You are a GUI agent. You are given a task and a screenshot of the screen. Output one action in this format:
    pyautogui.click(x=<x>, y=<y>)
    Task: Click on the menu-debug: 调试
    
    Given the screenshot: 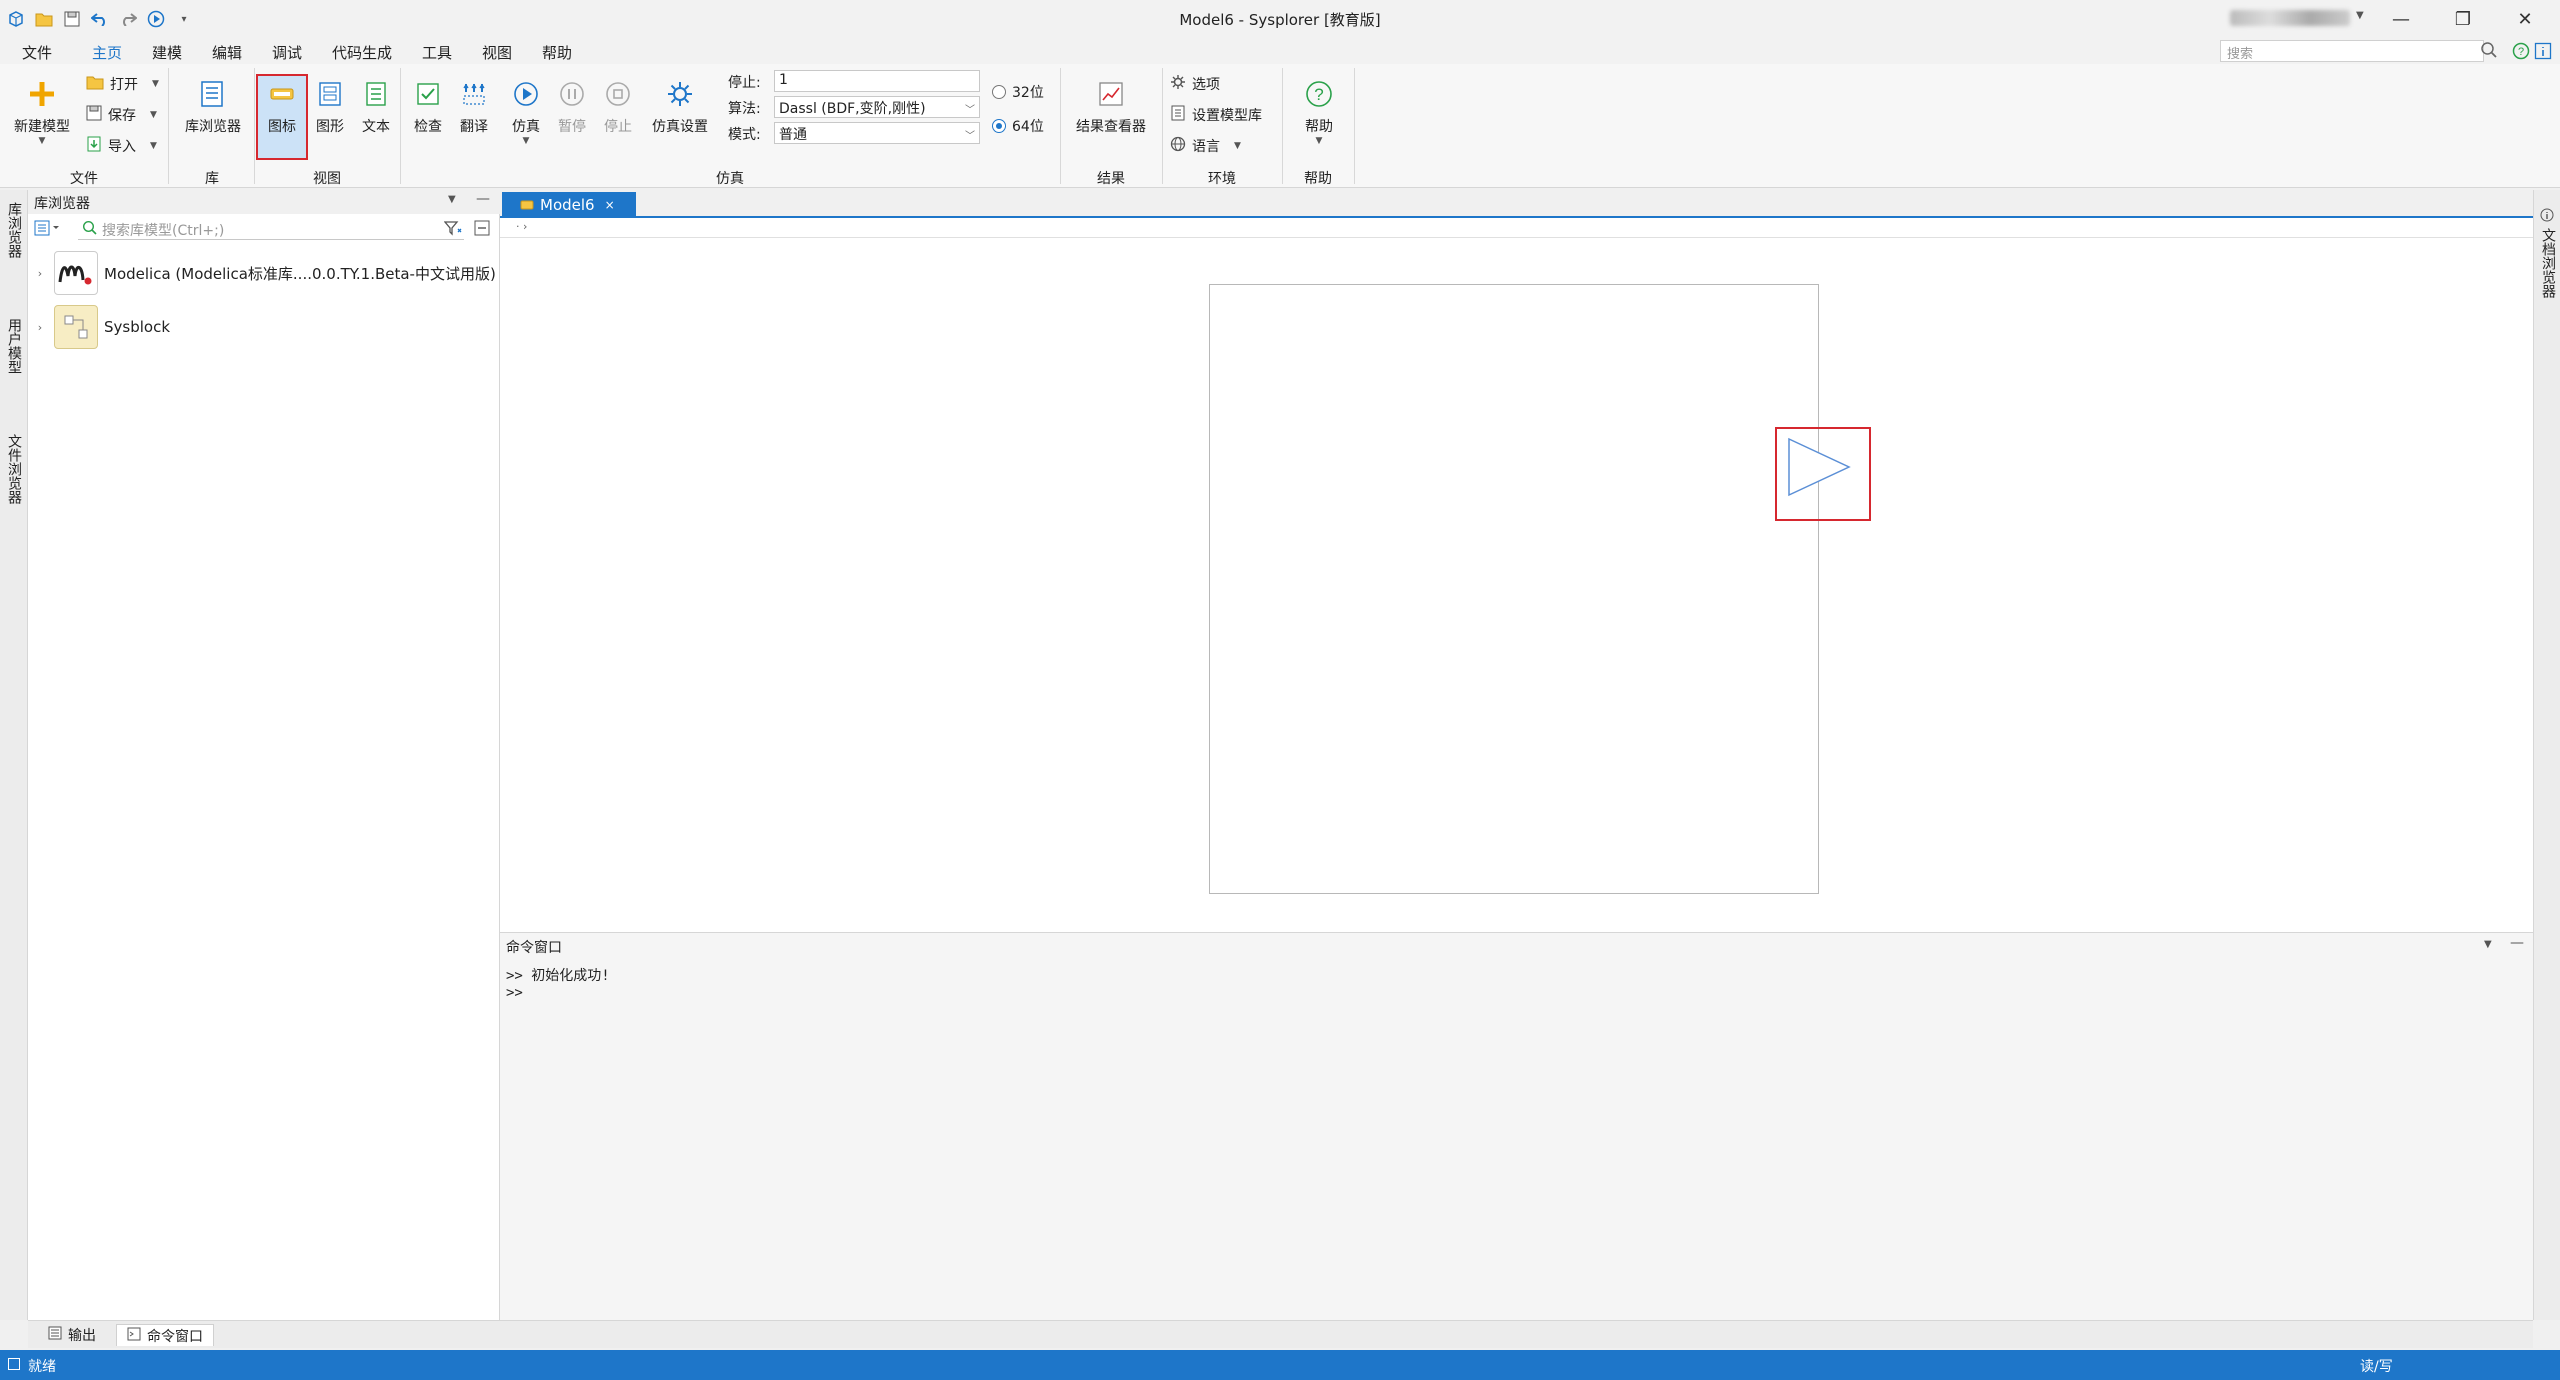 What is the action you would take?
    pyautogui.click(x=287, y=52)
    